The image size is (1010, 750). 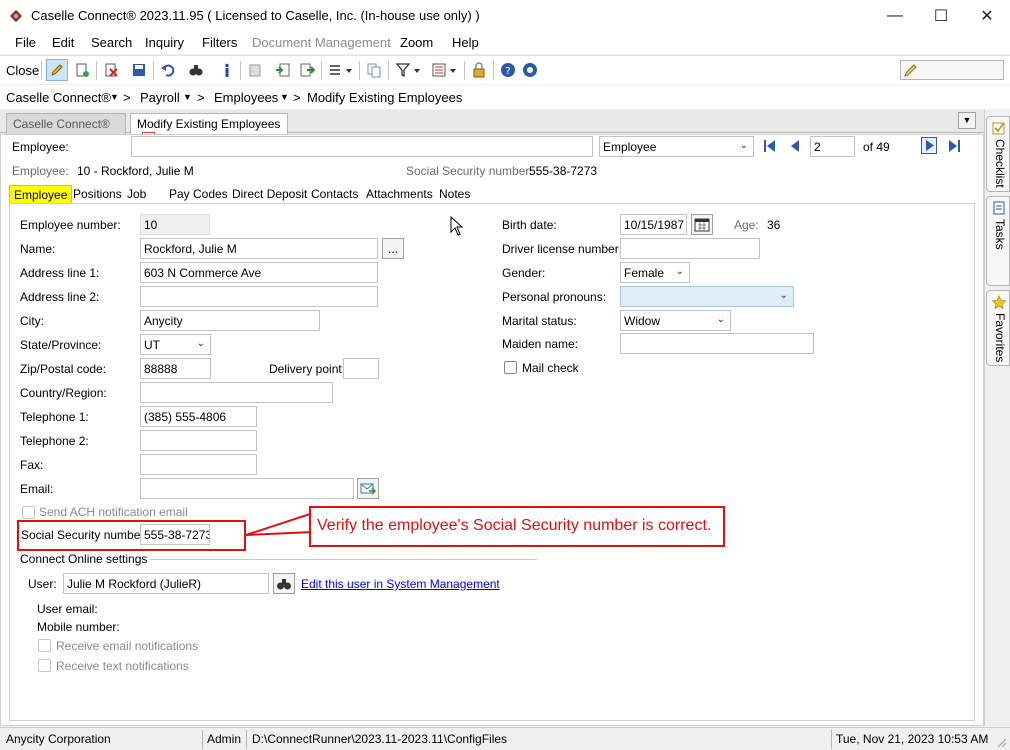 What do you see at coordinates (563, 171) in the screenshot?
I see `summary-ssn-value: 555-38-7273` at bounding box center [563, 171].